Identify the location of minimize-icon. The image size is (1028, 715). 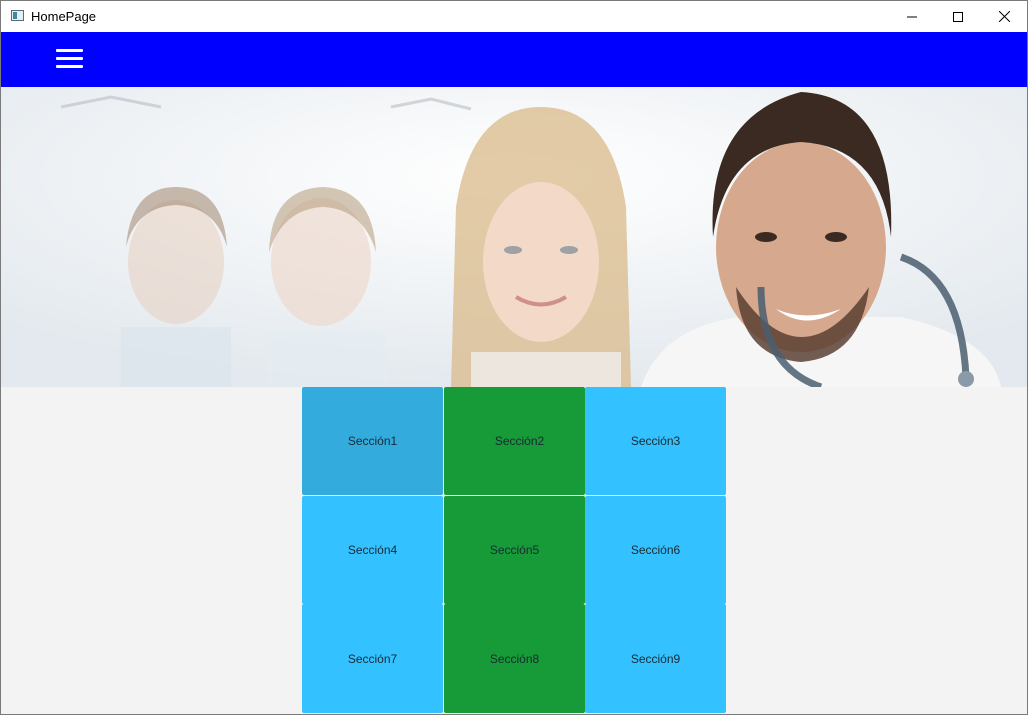
(912, 16).